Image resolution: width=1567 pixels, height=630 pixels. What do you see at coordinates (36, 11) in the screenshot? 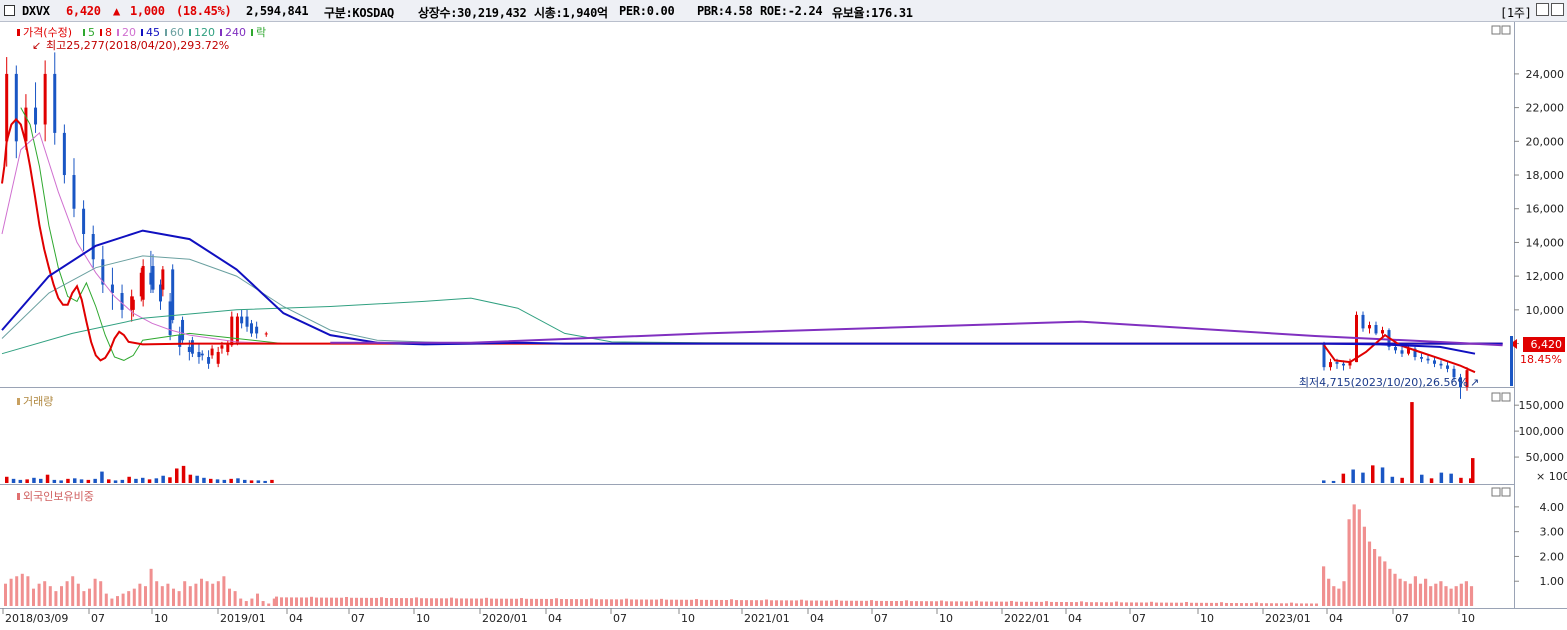
I see `ticker-symbol: DXVX` at bounding box center [36, 11].